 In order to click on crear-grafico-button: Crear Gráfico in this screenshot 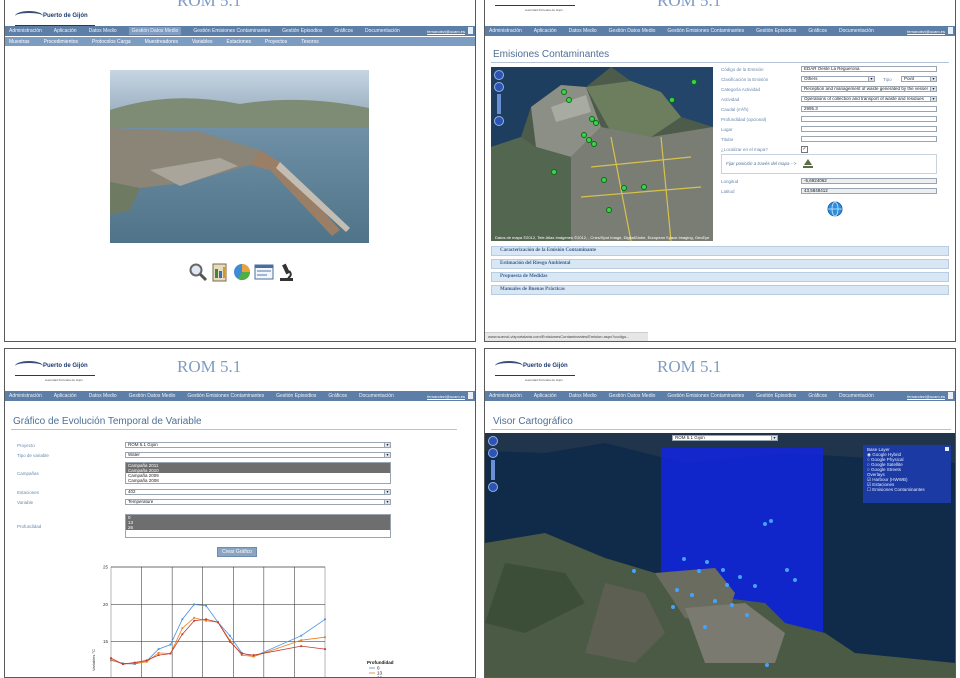, I will do `click(237, 552)`.